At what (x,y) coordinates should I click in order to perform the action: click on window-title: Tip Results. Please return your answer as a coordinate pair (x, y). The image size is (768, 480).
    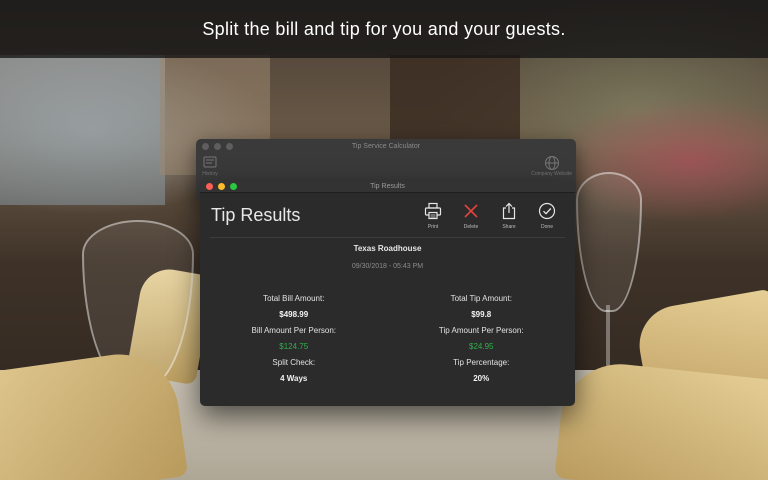
    Looking at the image, I should click on (387, 186).